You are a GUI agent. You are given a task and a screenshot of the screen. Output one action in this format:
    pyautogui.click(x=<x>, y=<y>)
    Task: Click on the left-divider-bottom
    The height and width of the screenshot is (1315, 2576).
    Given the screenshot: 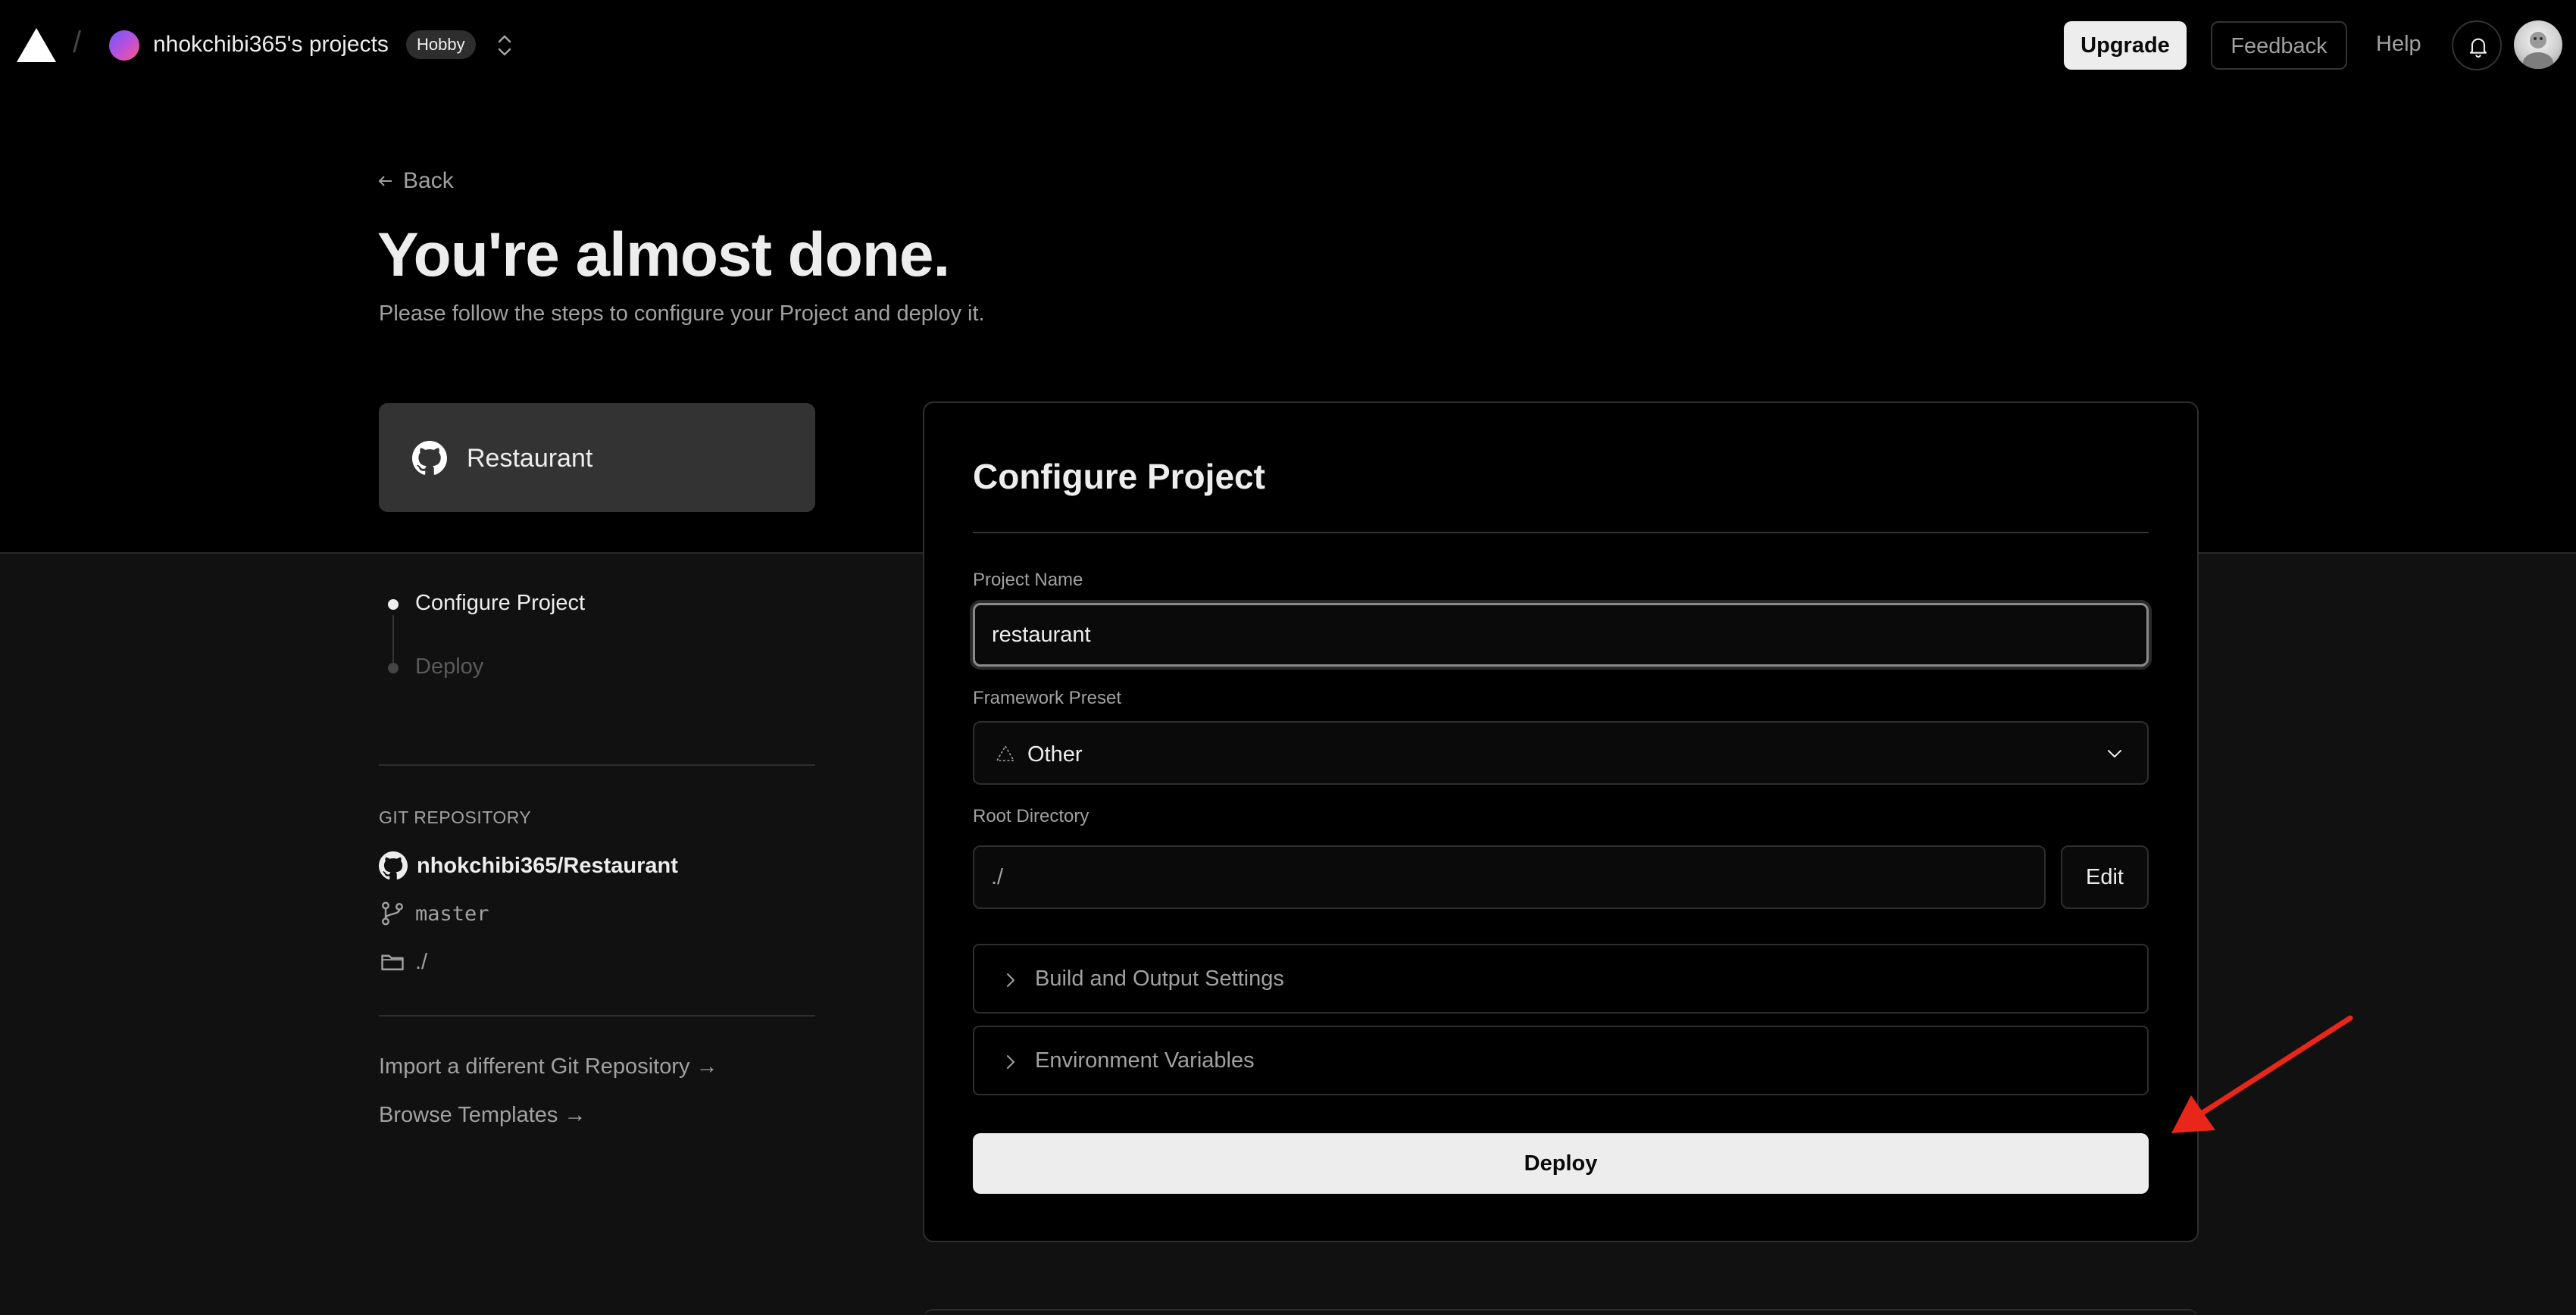 What is the action you would take?
    pyautogui.click(x=597, y=1016)
    